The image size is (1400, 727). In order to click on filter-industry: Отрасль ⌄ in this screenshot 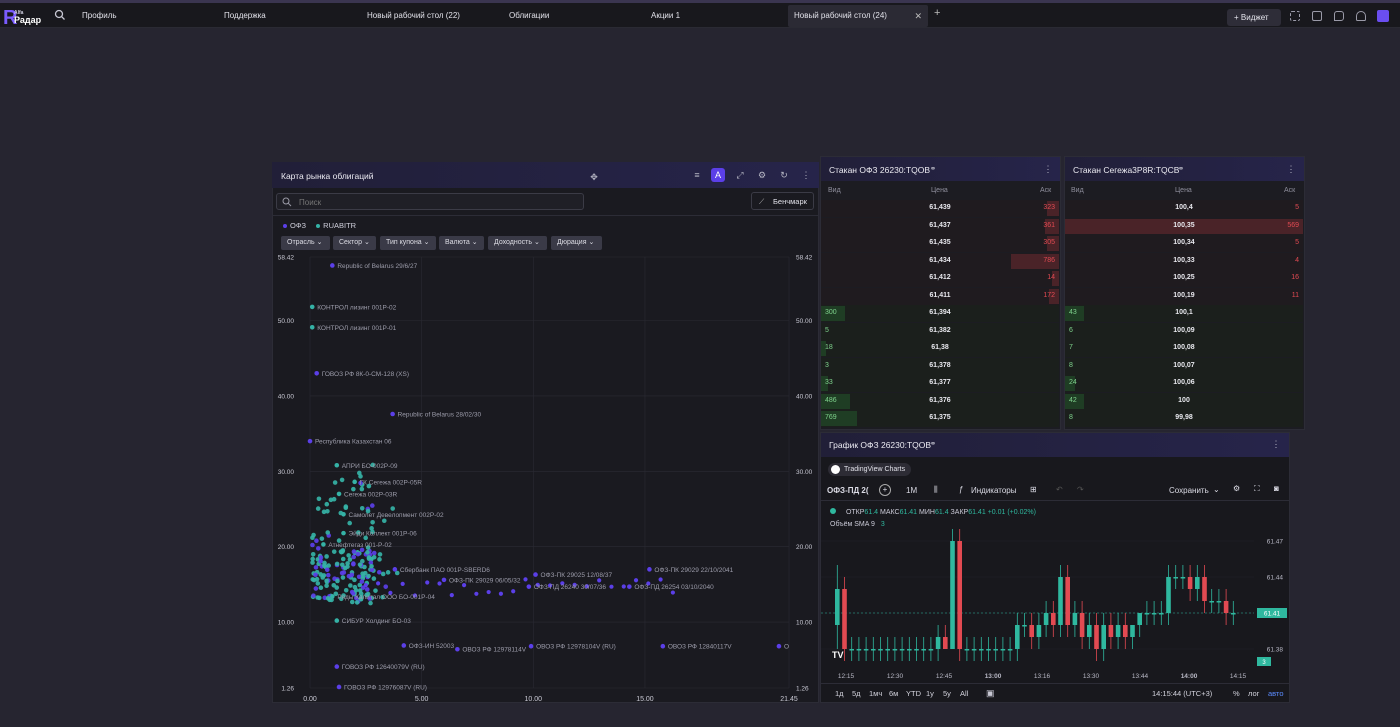, I will do `click(305, 243)`.